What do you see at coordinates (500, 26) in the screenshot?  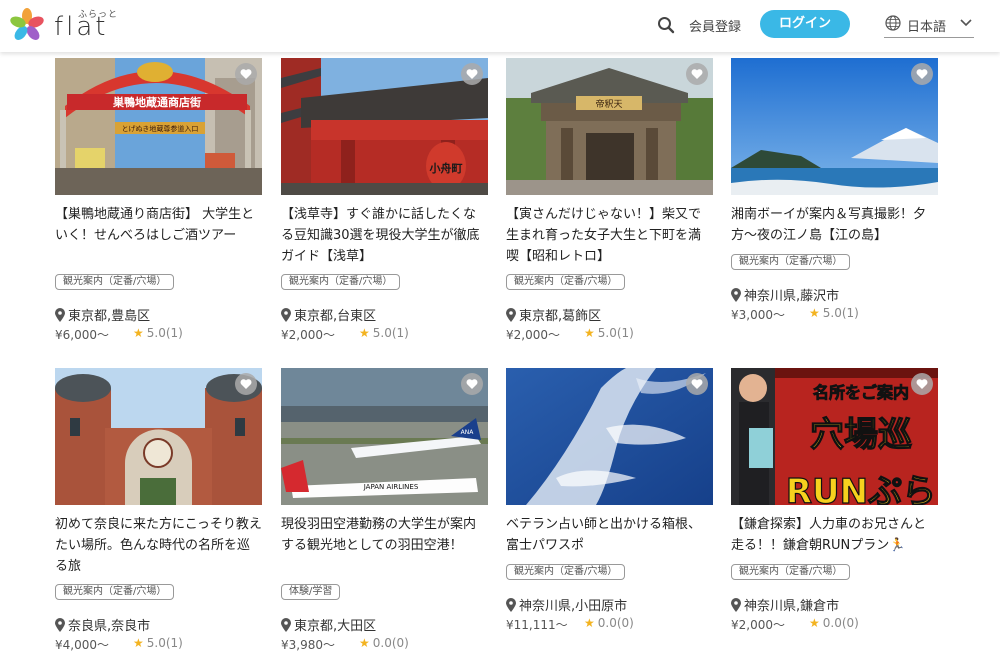 I see `top-header: ふらっと flat 会員登録 ログイン 日本語` at bounding box center [500, 26].